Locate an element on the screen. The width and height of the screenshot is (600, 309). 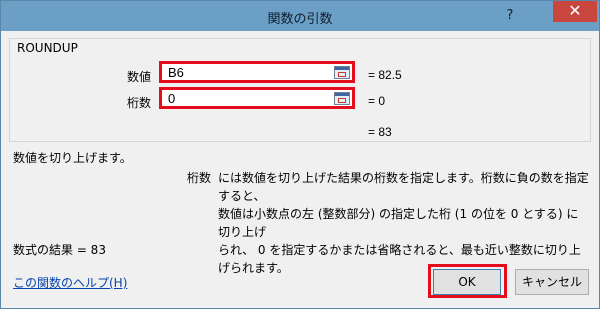
argument-description-line: には数値を切り上げた結果の桁数を指定します。桁数に負の数を指定すると、 is located at coordinates (403, 187).